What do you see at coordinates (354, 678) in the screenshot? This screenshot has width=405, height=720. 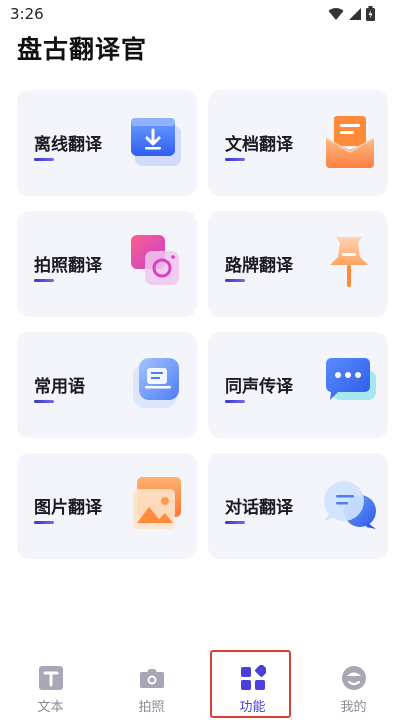 I see `profile-icon` at bounding box center [354, 678].